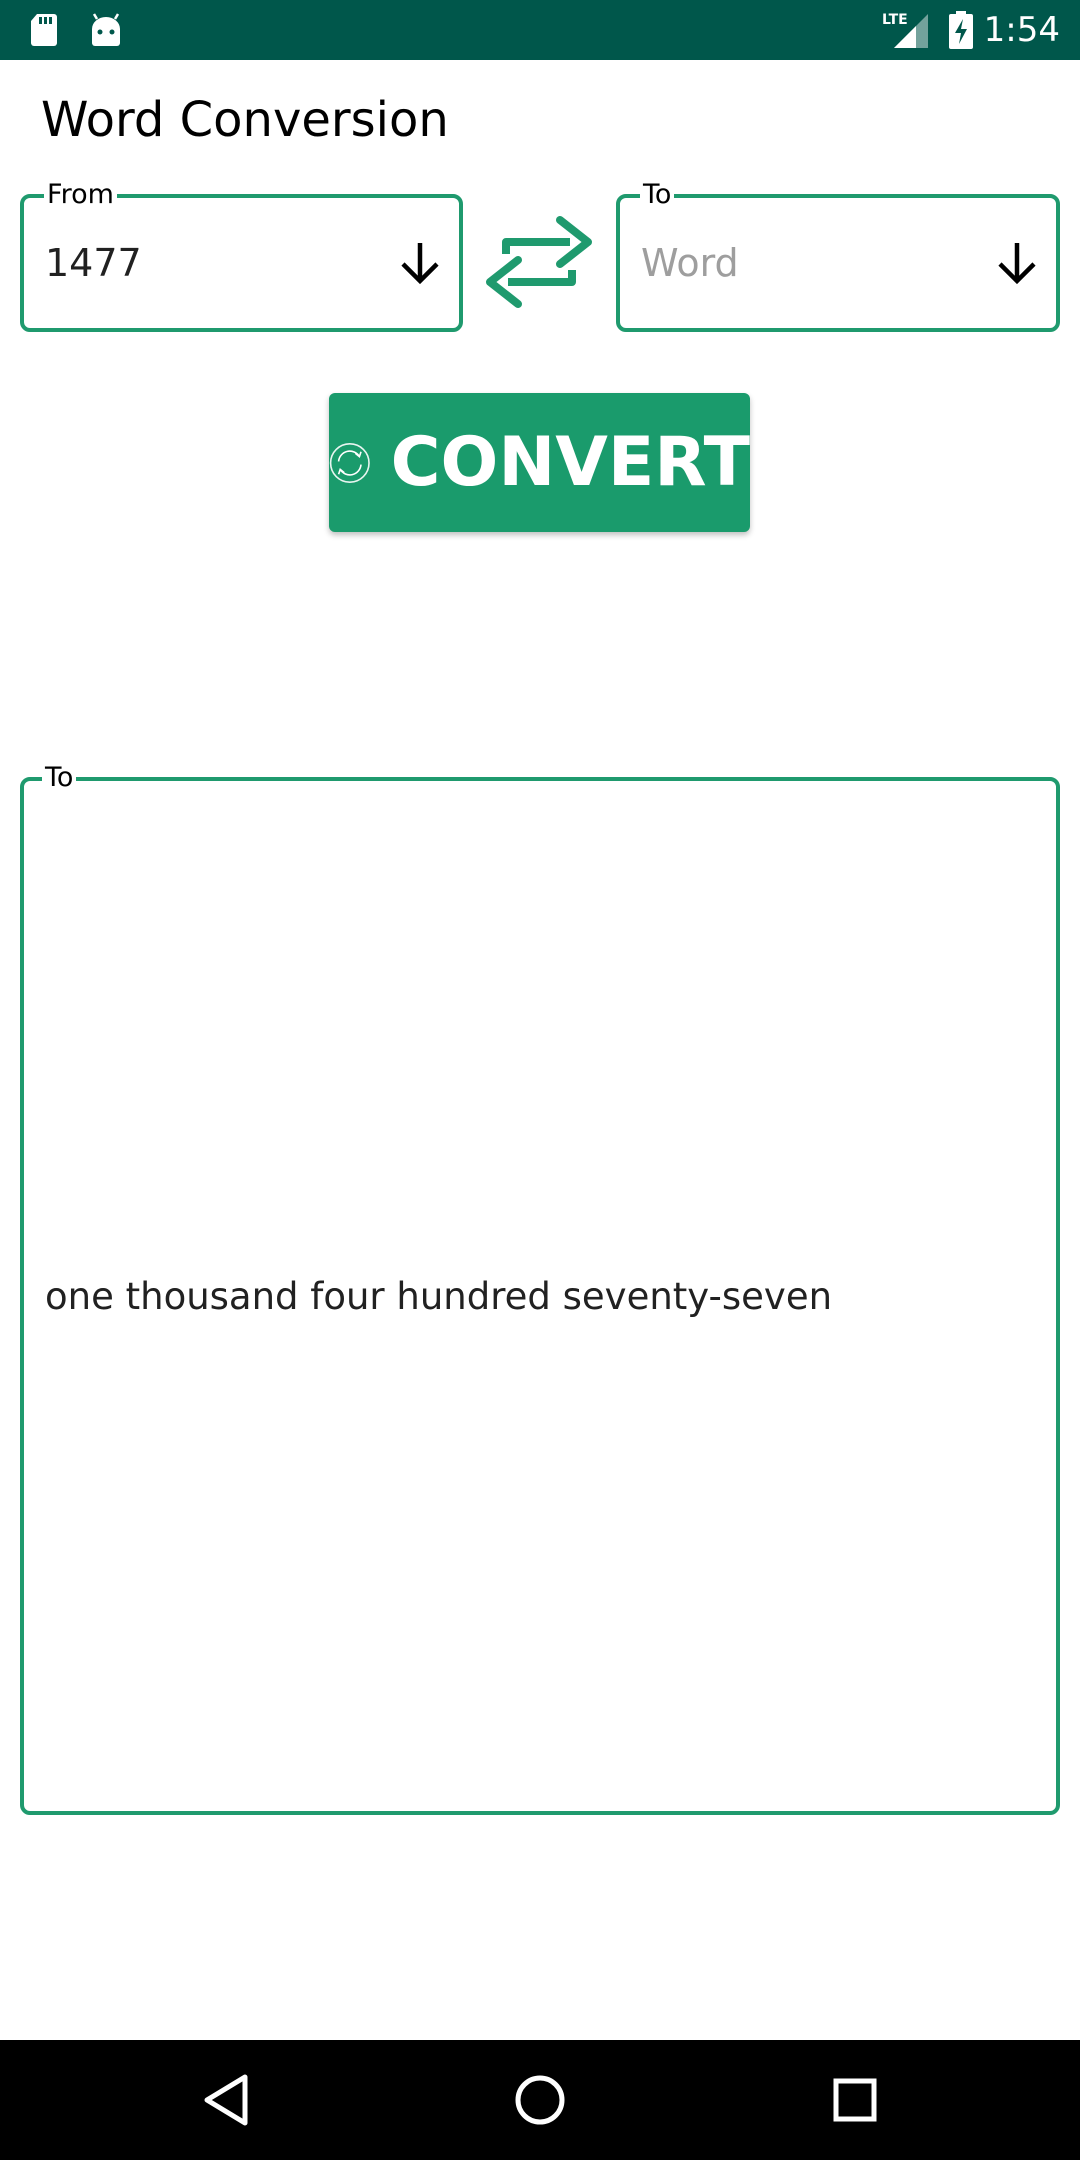 The image size is (1080, 2160). Describe the element at coordinates (961, 30) in the screenshot. I see `battery-charging-icon` at that location.